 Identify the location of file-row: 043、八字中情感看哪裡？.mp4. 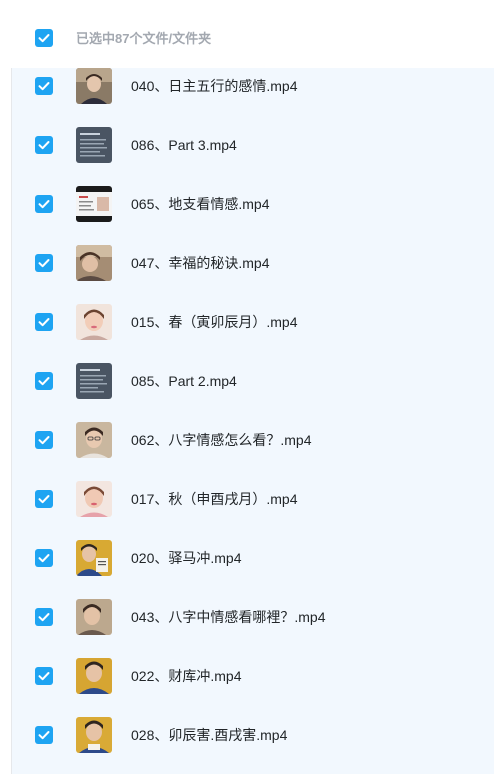
(253, 628).